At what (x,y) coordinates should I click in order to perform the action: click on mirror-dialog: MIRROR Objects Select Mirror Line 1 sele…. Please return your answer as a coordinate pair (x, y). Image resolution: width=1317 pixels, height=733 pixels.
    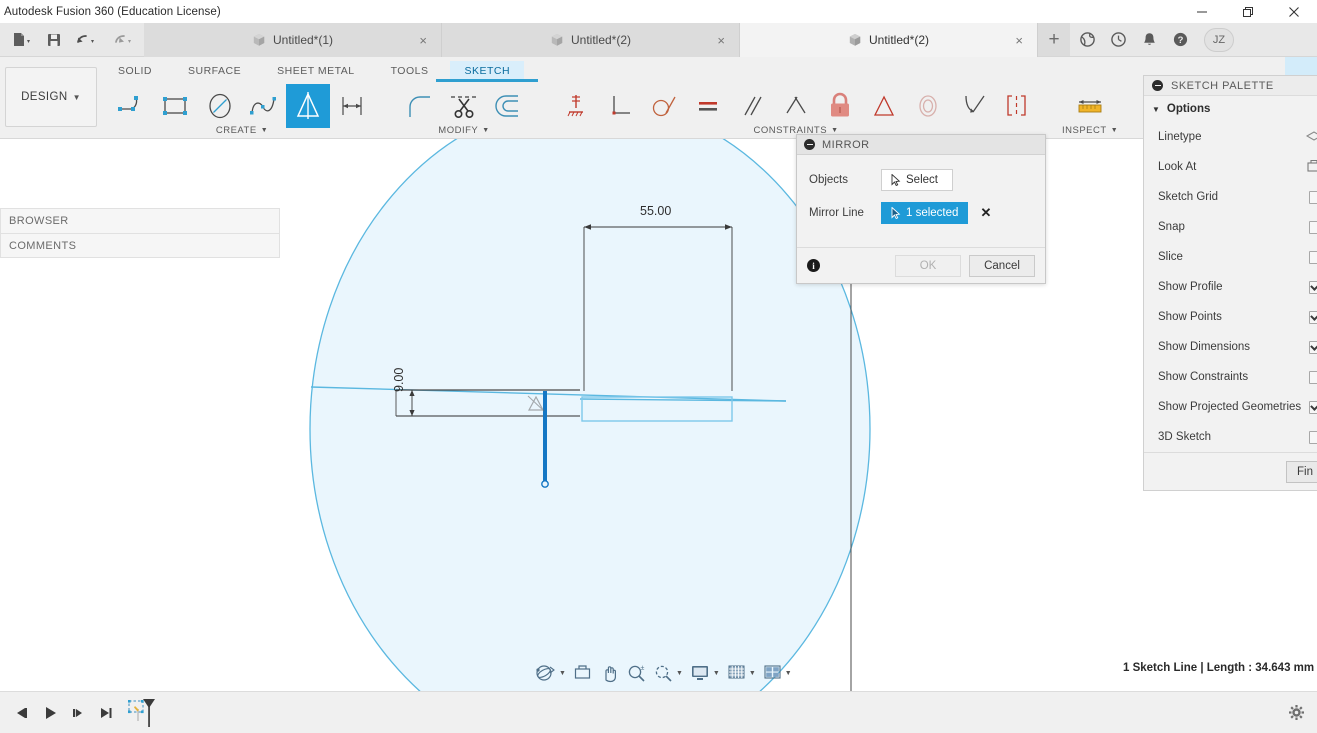
    Looking at the image, I should click on (921, 209).